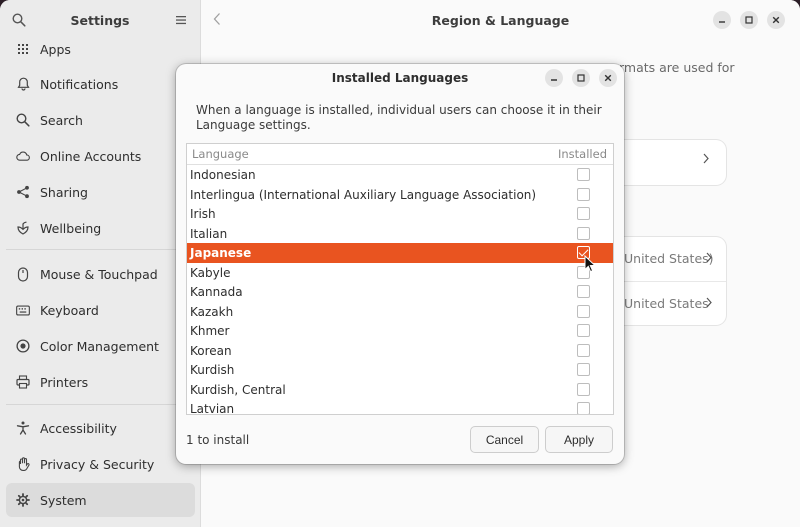 The height and width of the screenshot is (527, 800). What do you see at coordinates (100, 404) in the screenshot?
I see `sidebar-divider` at bounding box center [100, 404].